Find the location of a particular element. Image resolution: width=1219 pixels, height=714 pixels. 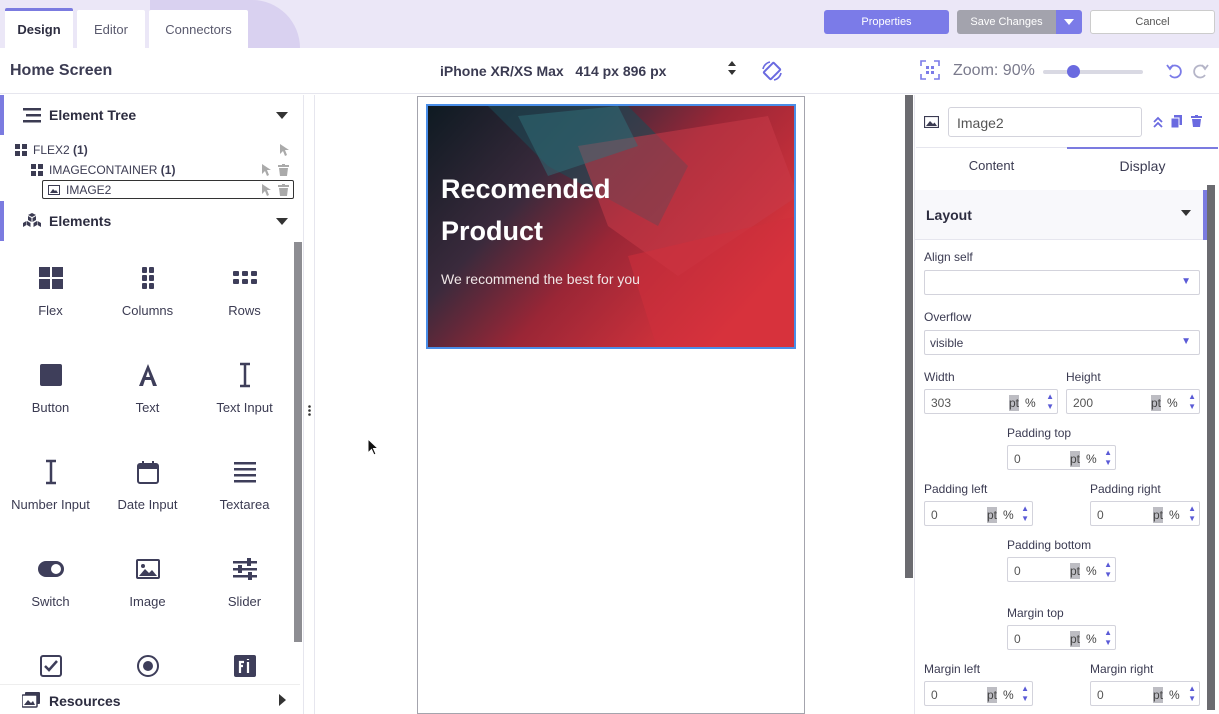

element-number-input: Number Input is located at coordinates (50, 499).